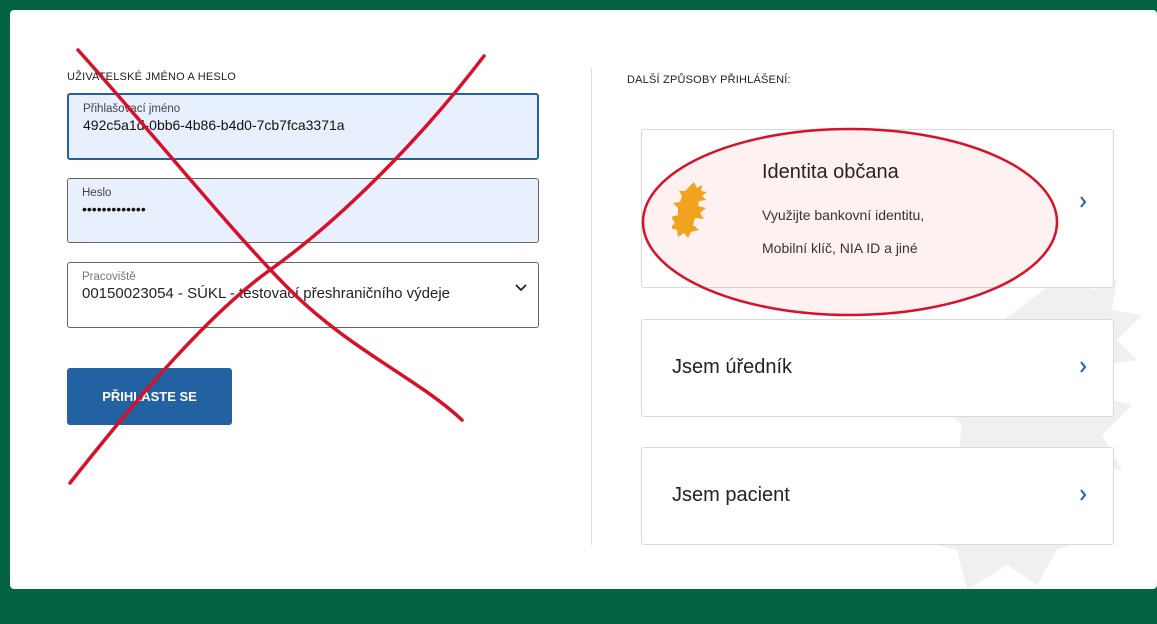  I want to click on other-methods-label: DALŠÍ ZPŮSOBY PŘIHLÁŠENÍ:, so click(709, 80).